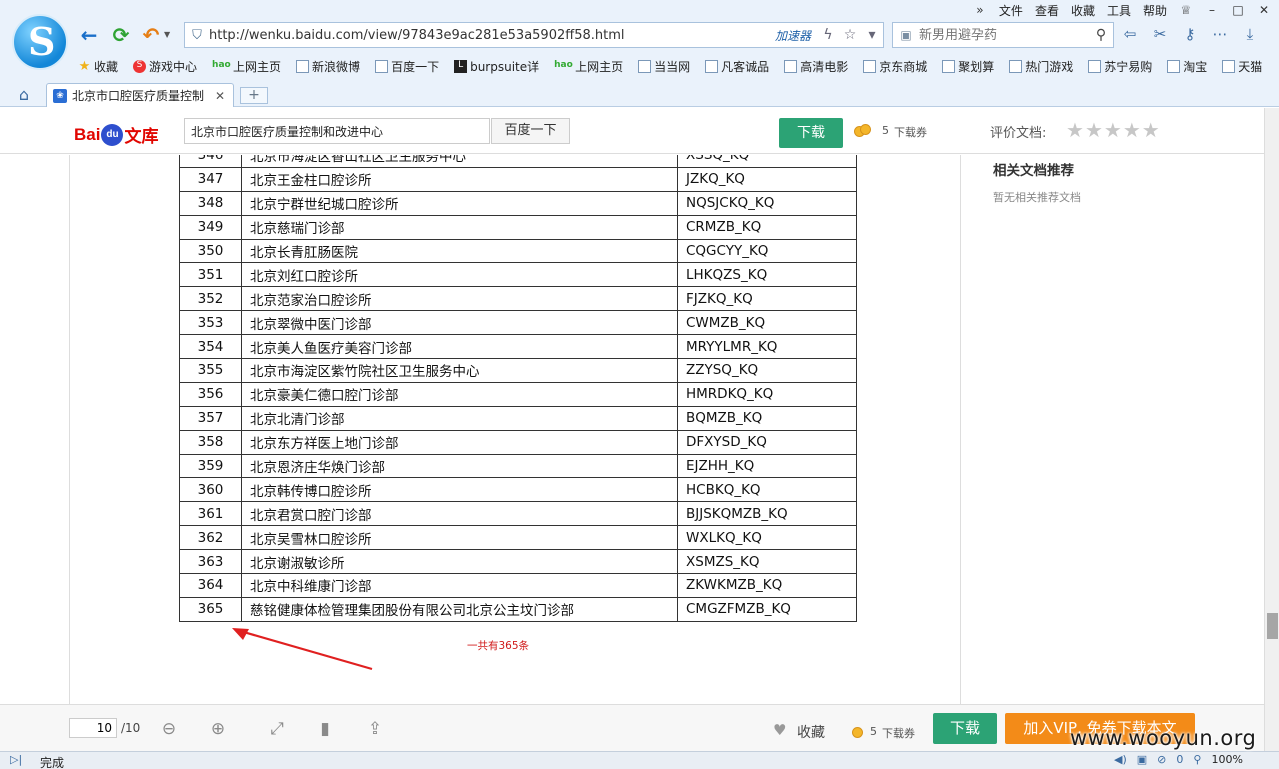  Describe the element at coordinates (1155, 10) in the screenshot. I see `menu-help: 帮助` at that location.